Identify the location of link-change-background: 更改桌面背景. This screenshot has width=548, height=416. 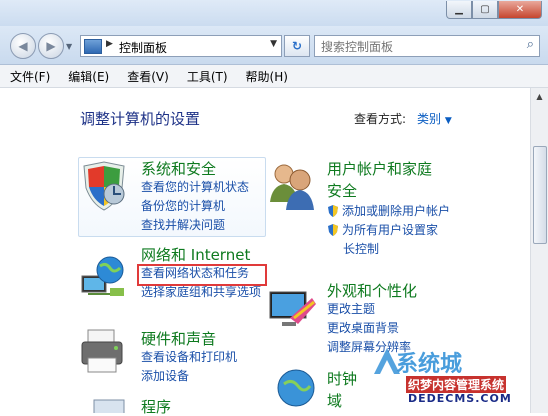
(372, 328).